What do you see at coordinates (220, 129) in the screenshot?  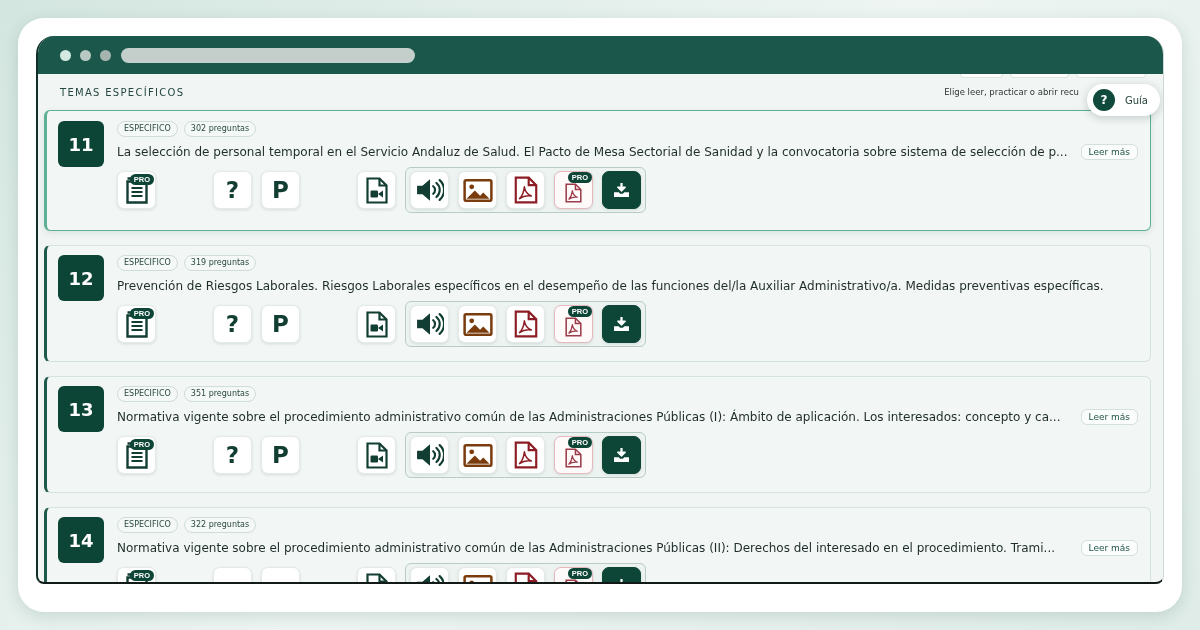 I see `topic-tag: 302 preguntas` at bounding box center [220, 129].